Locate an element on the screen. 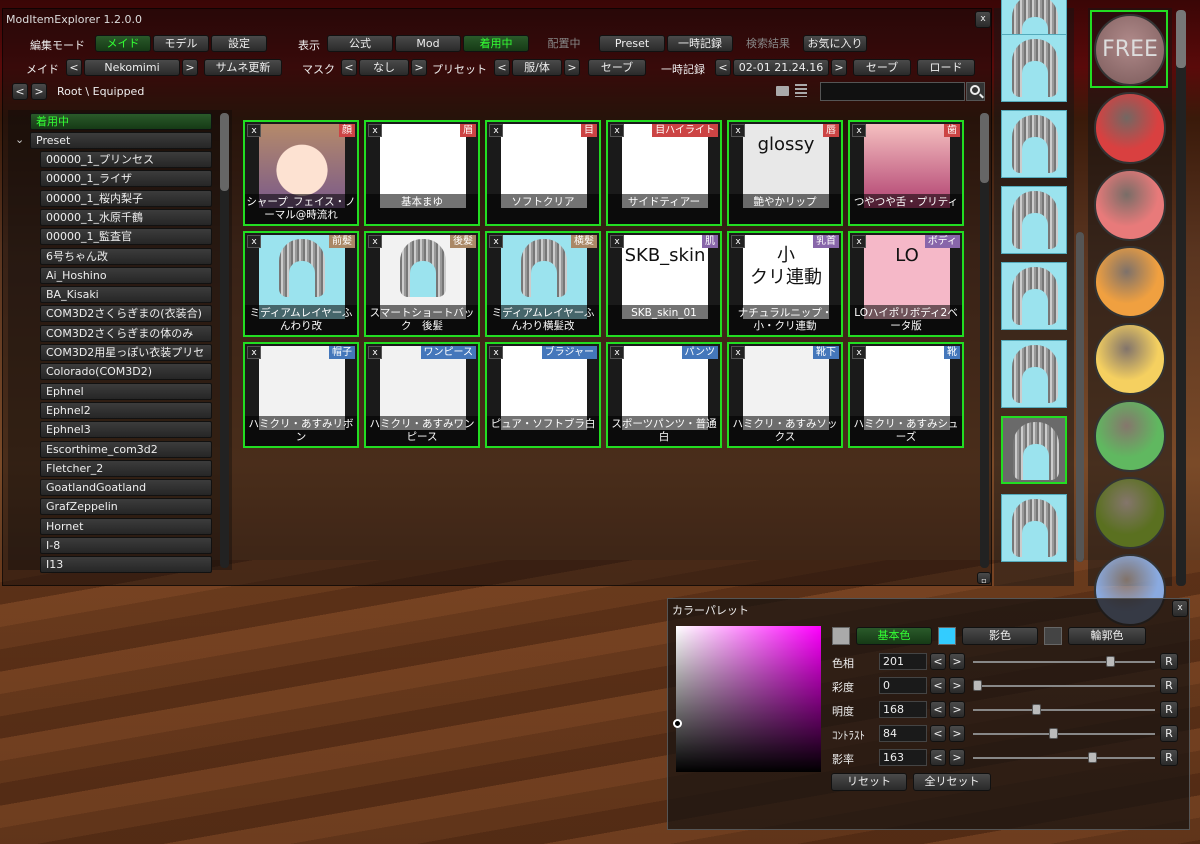 The image size is (1200, 844). maid-name-field: Nekomimi is located at coordinates (132, 67).